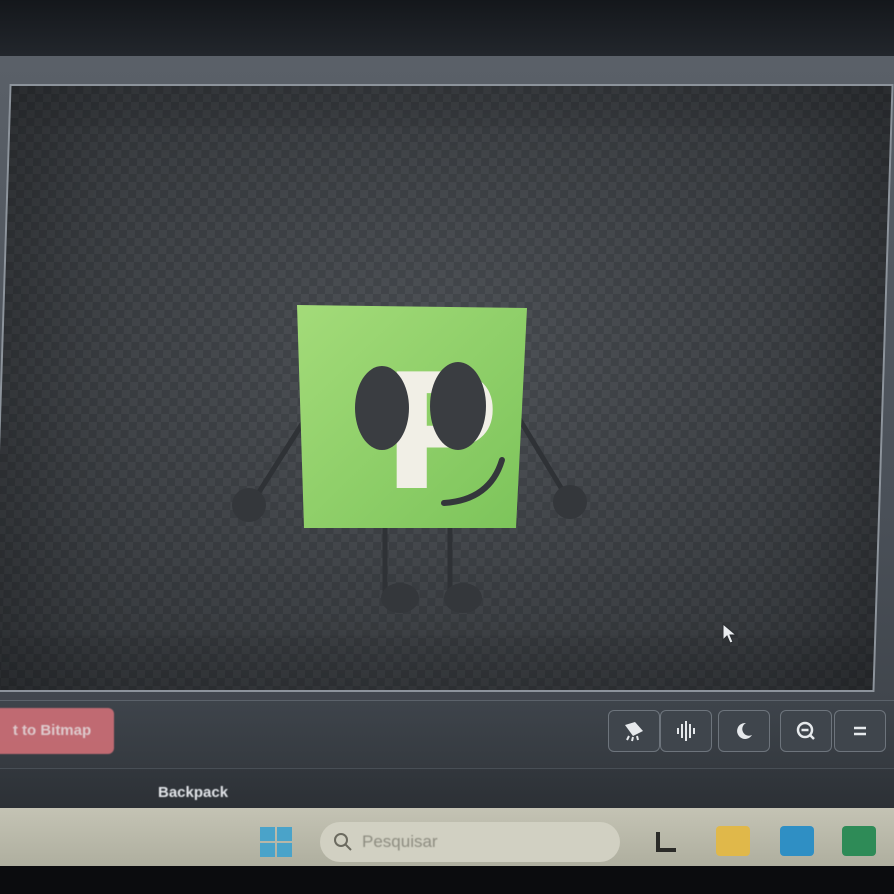  Describe the element at coordinates (570, 502) in the screenshot. I see `right-hand` at that location.